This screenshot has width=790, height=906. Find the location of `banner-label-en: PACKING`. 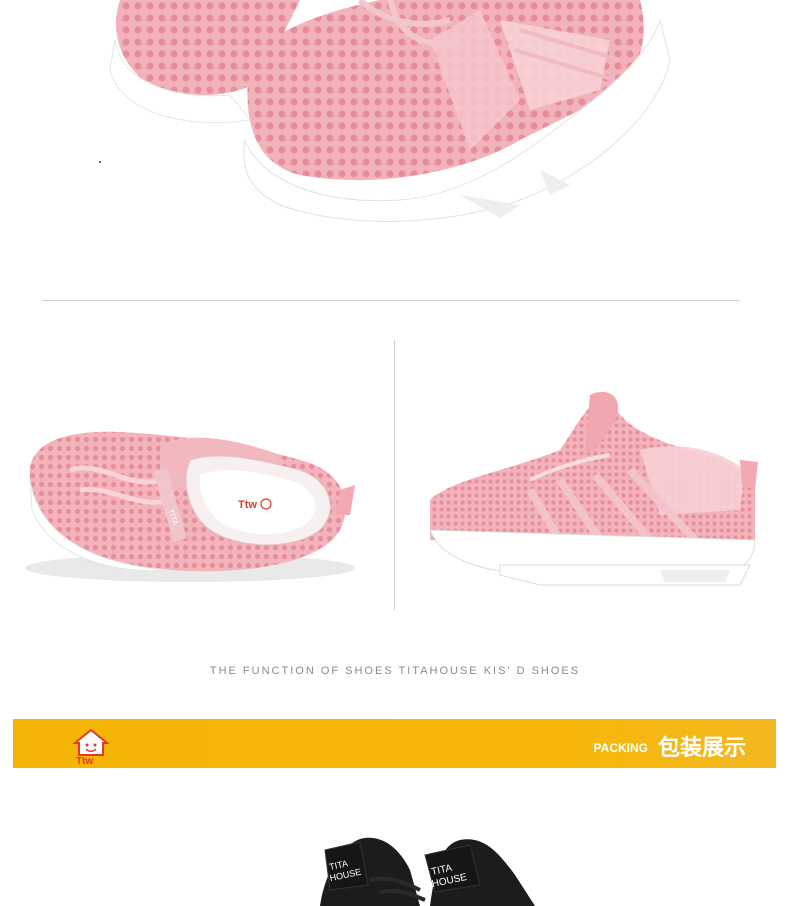

banner-label-en: PACKING is located at coordinates (620, 748).